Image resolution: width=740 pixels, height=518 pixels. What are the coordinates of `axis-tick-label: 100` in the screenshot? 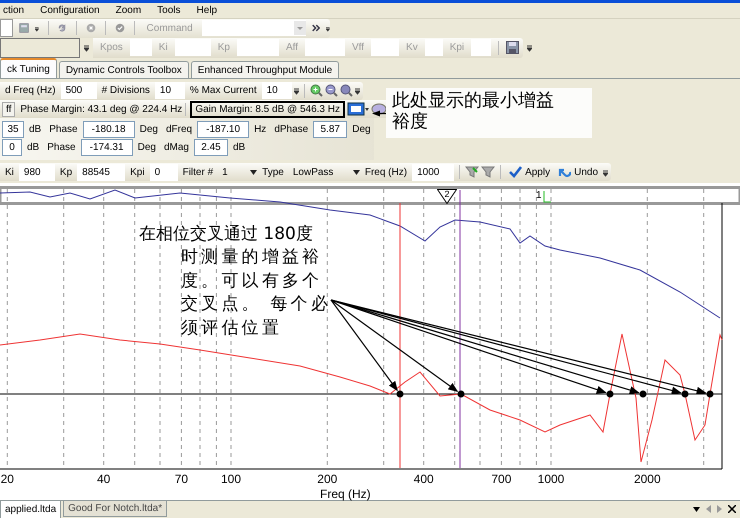 It's located at (231, 479).